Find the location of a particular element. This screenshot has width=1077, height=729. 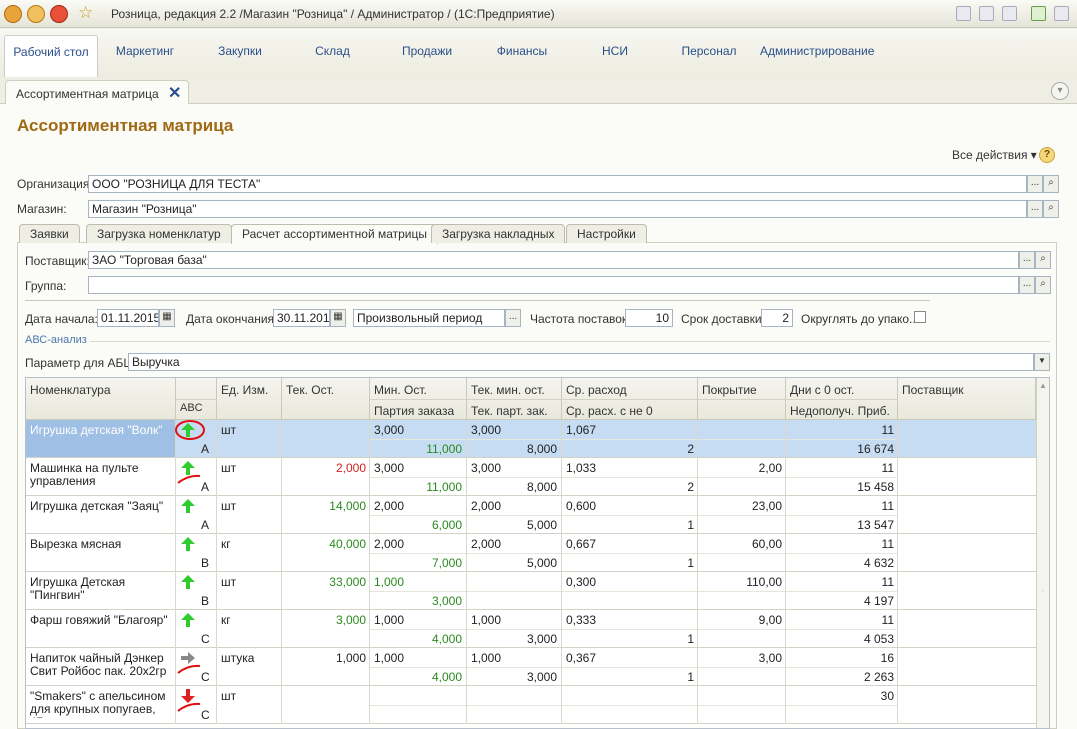

row-avg: 0,600 is located at coordinates (581, 506).